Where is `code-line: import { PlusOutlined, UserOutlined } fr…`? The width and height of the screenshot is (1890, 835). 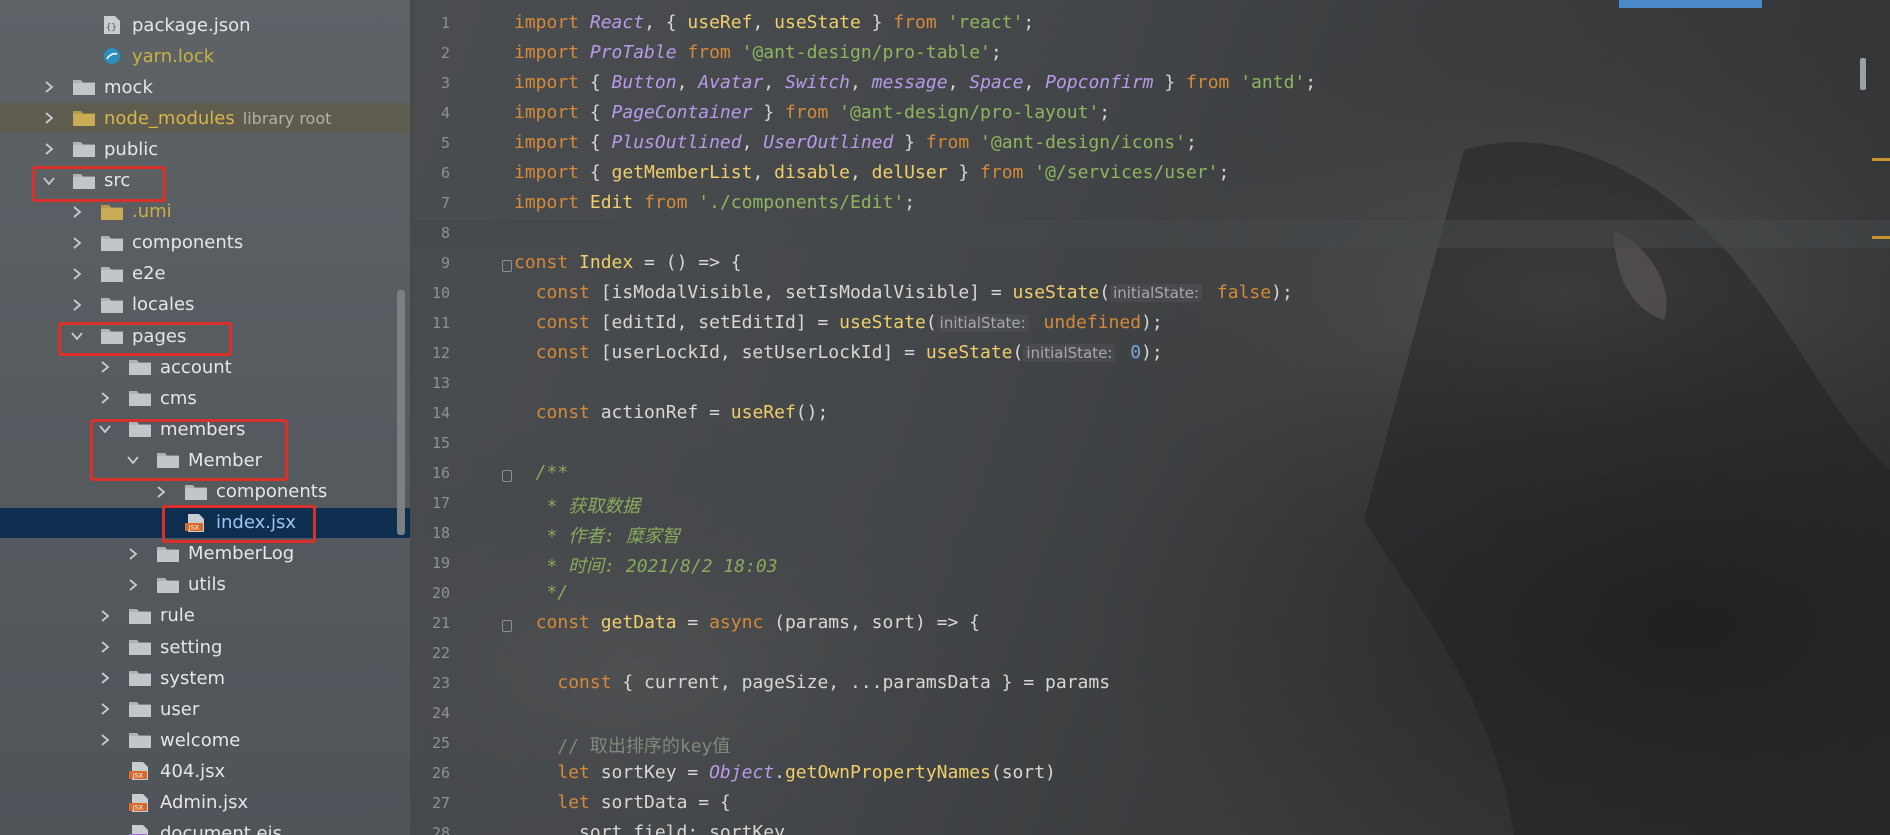 code-line: import { PlusOutlined, UserOutlined } fr… is located at coordinates (855, 142).